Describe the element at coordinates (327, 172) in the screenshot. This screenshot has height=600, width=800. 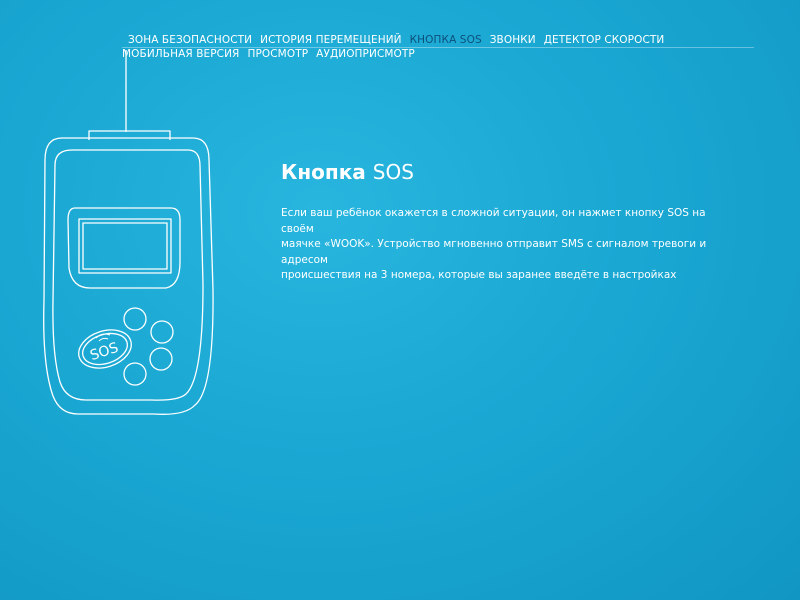
I see `page-title-cyr: Кнопка` at that location.